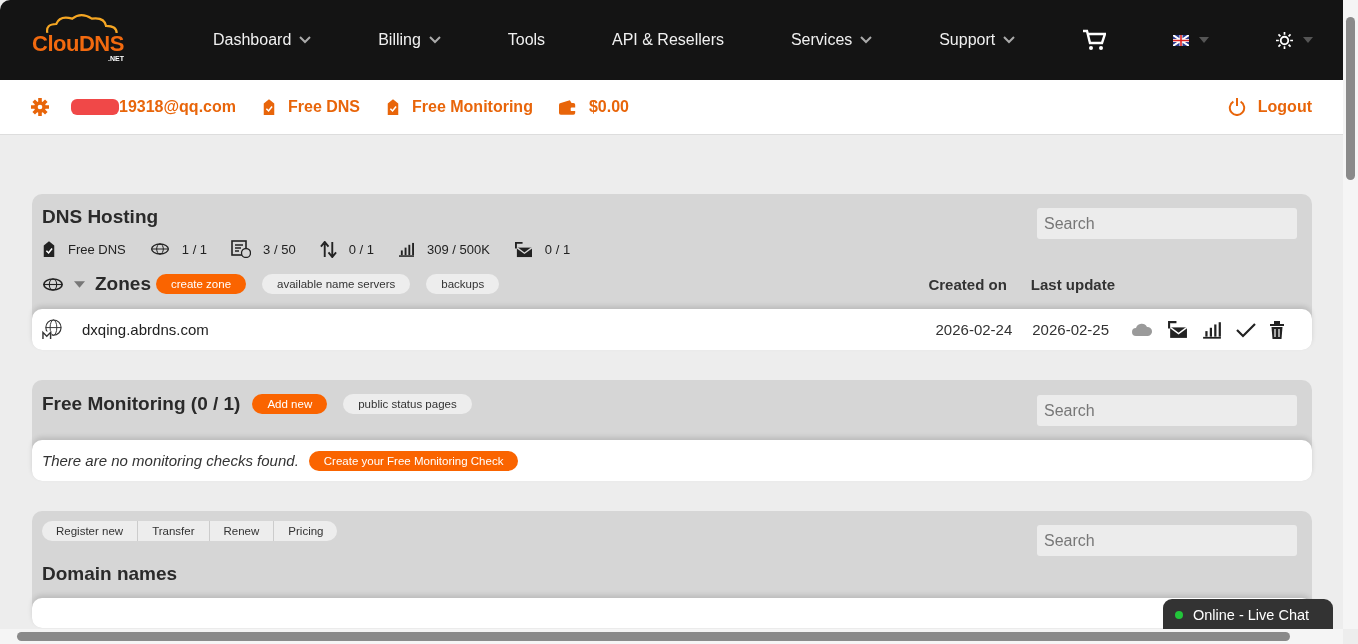 This screenshot has width=1358, height=644. Describe the element at coordinates (407, 404) in the screenshot. I see `pill-button: public status pages` at that location.